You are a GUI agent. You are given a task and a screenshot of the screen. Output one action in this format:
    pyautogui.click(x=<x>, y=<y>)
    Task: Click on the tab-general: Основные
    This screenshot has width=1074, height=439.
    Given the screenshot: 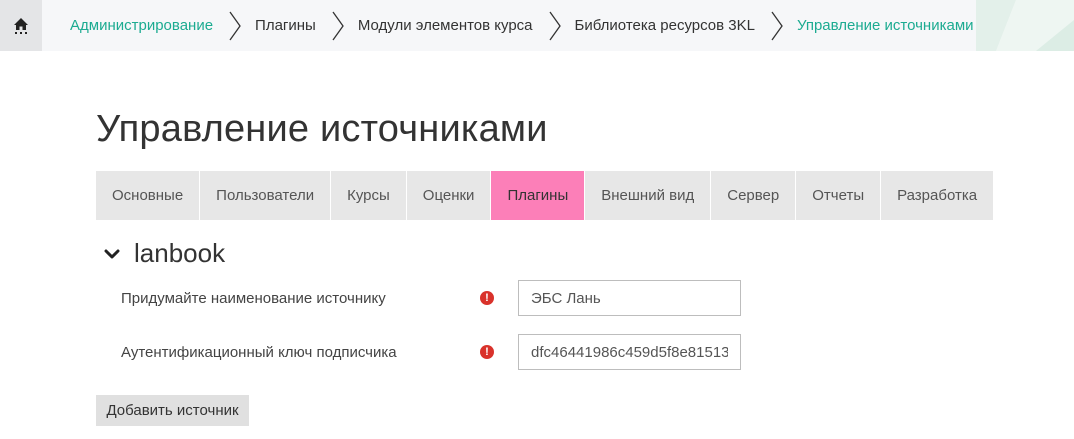 What is the action you would take?
    pyautogui.click(x=148, y=195)
    